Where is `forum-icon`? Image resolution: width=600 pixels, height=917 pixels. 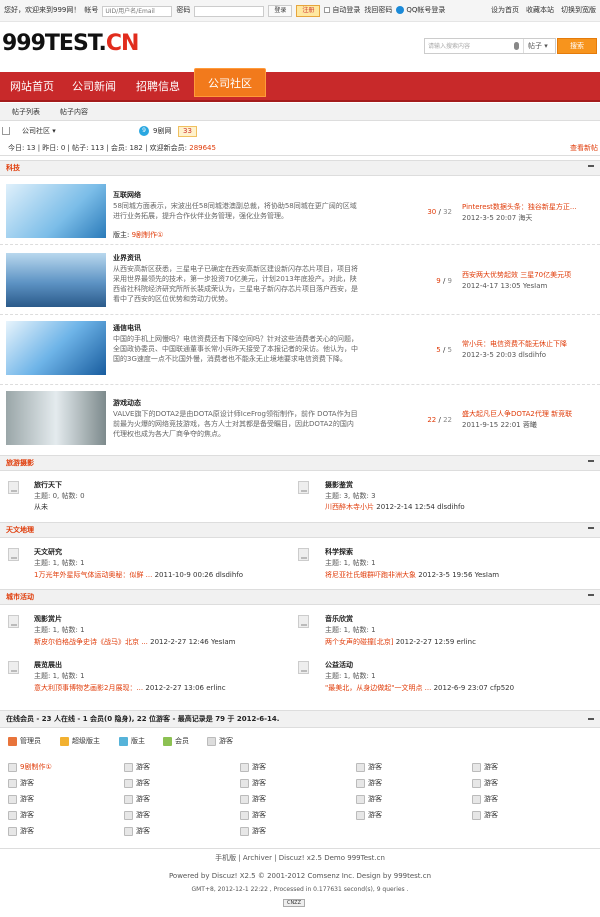
forum-icon is located at coordinates (303, 667).